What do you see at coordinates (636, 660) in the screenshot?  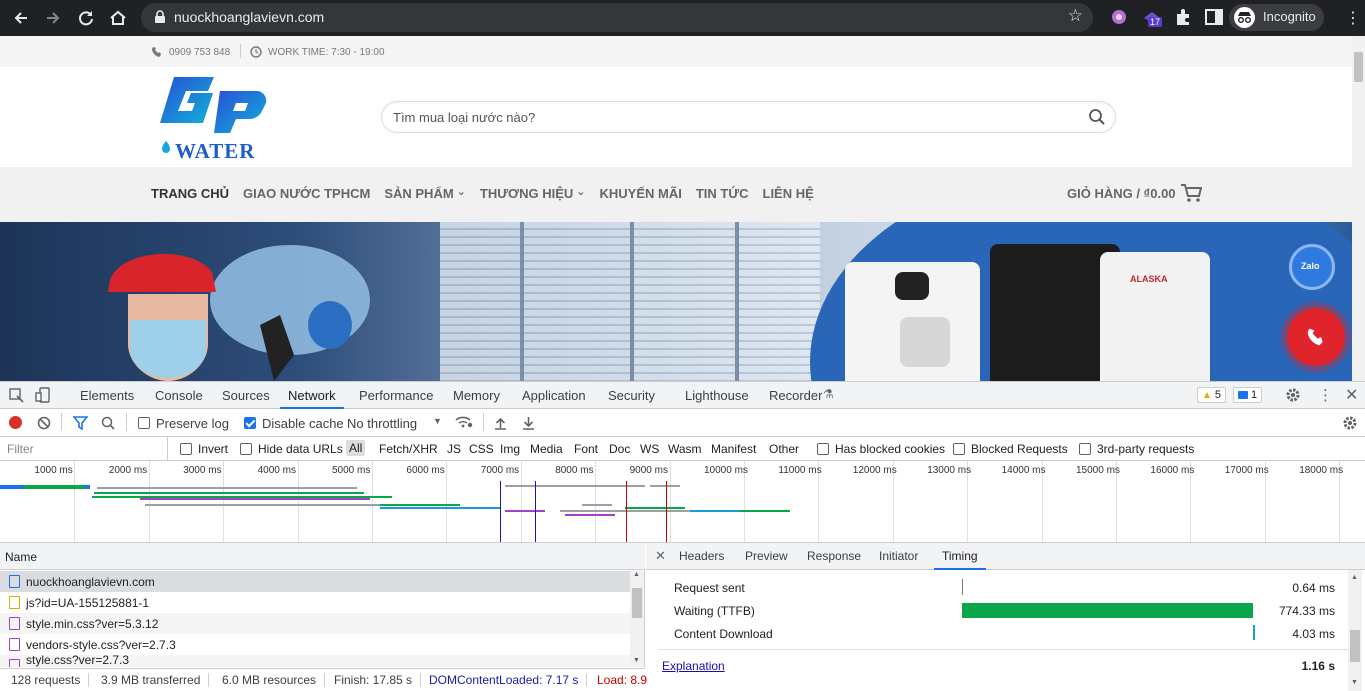 I see `scroll-down-arrow-icon: ▼` at bounding box center [636, 660].